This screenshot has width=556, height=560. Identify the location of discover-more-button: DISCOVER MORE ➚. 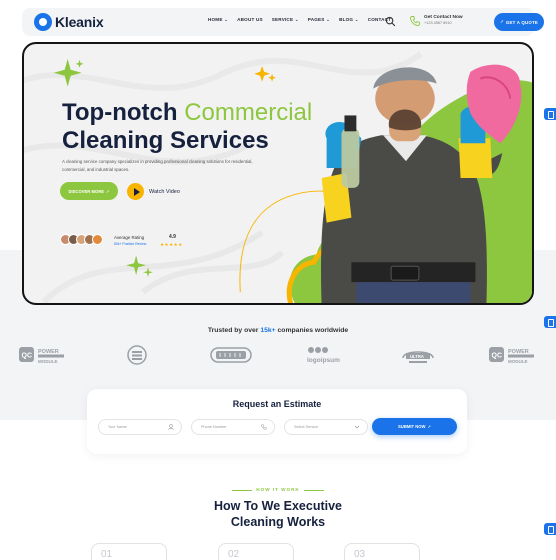
(89, 191).